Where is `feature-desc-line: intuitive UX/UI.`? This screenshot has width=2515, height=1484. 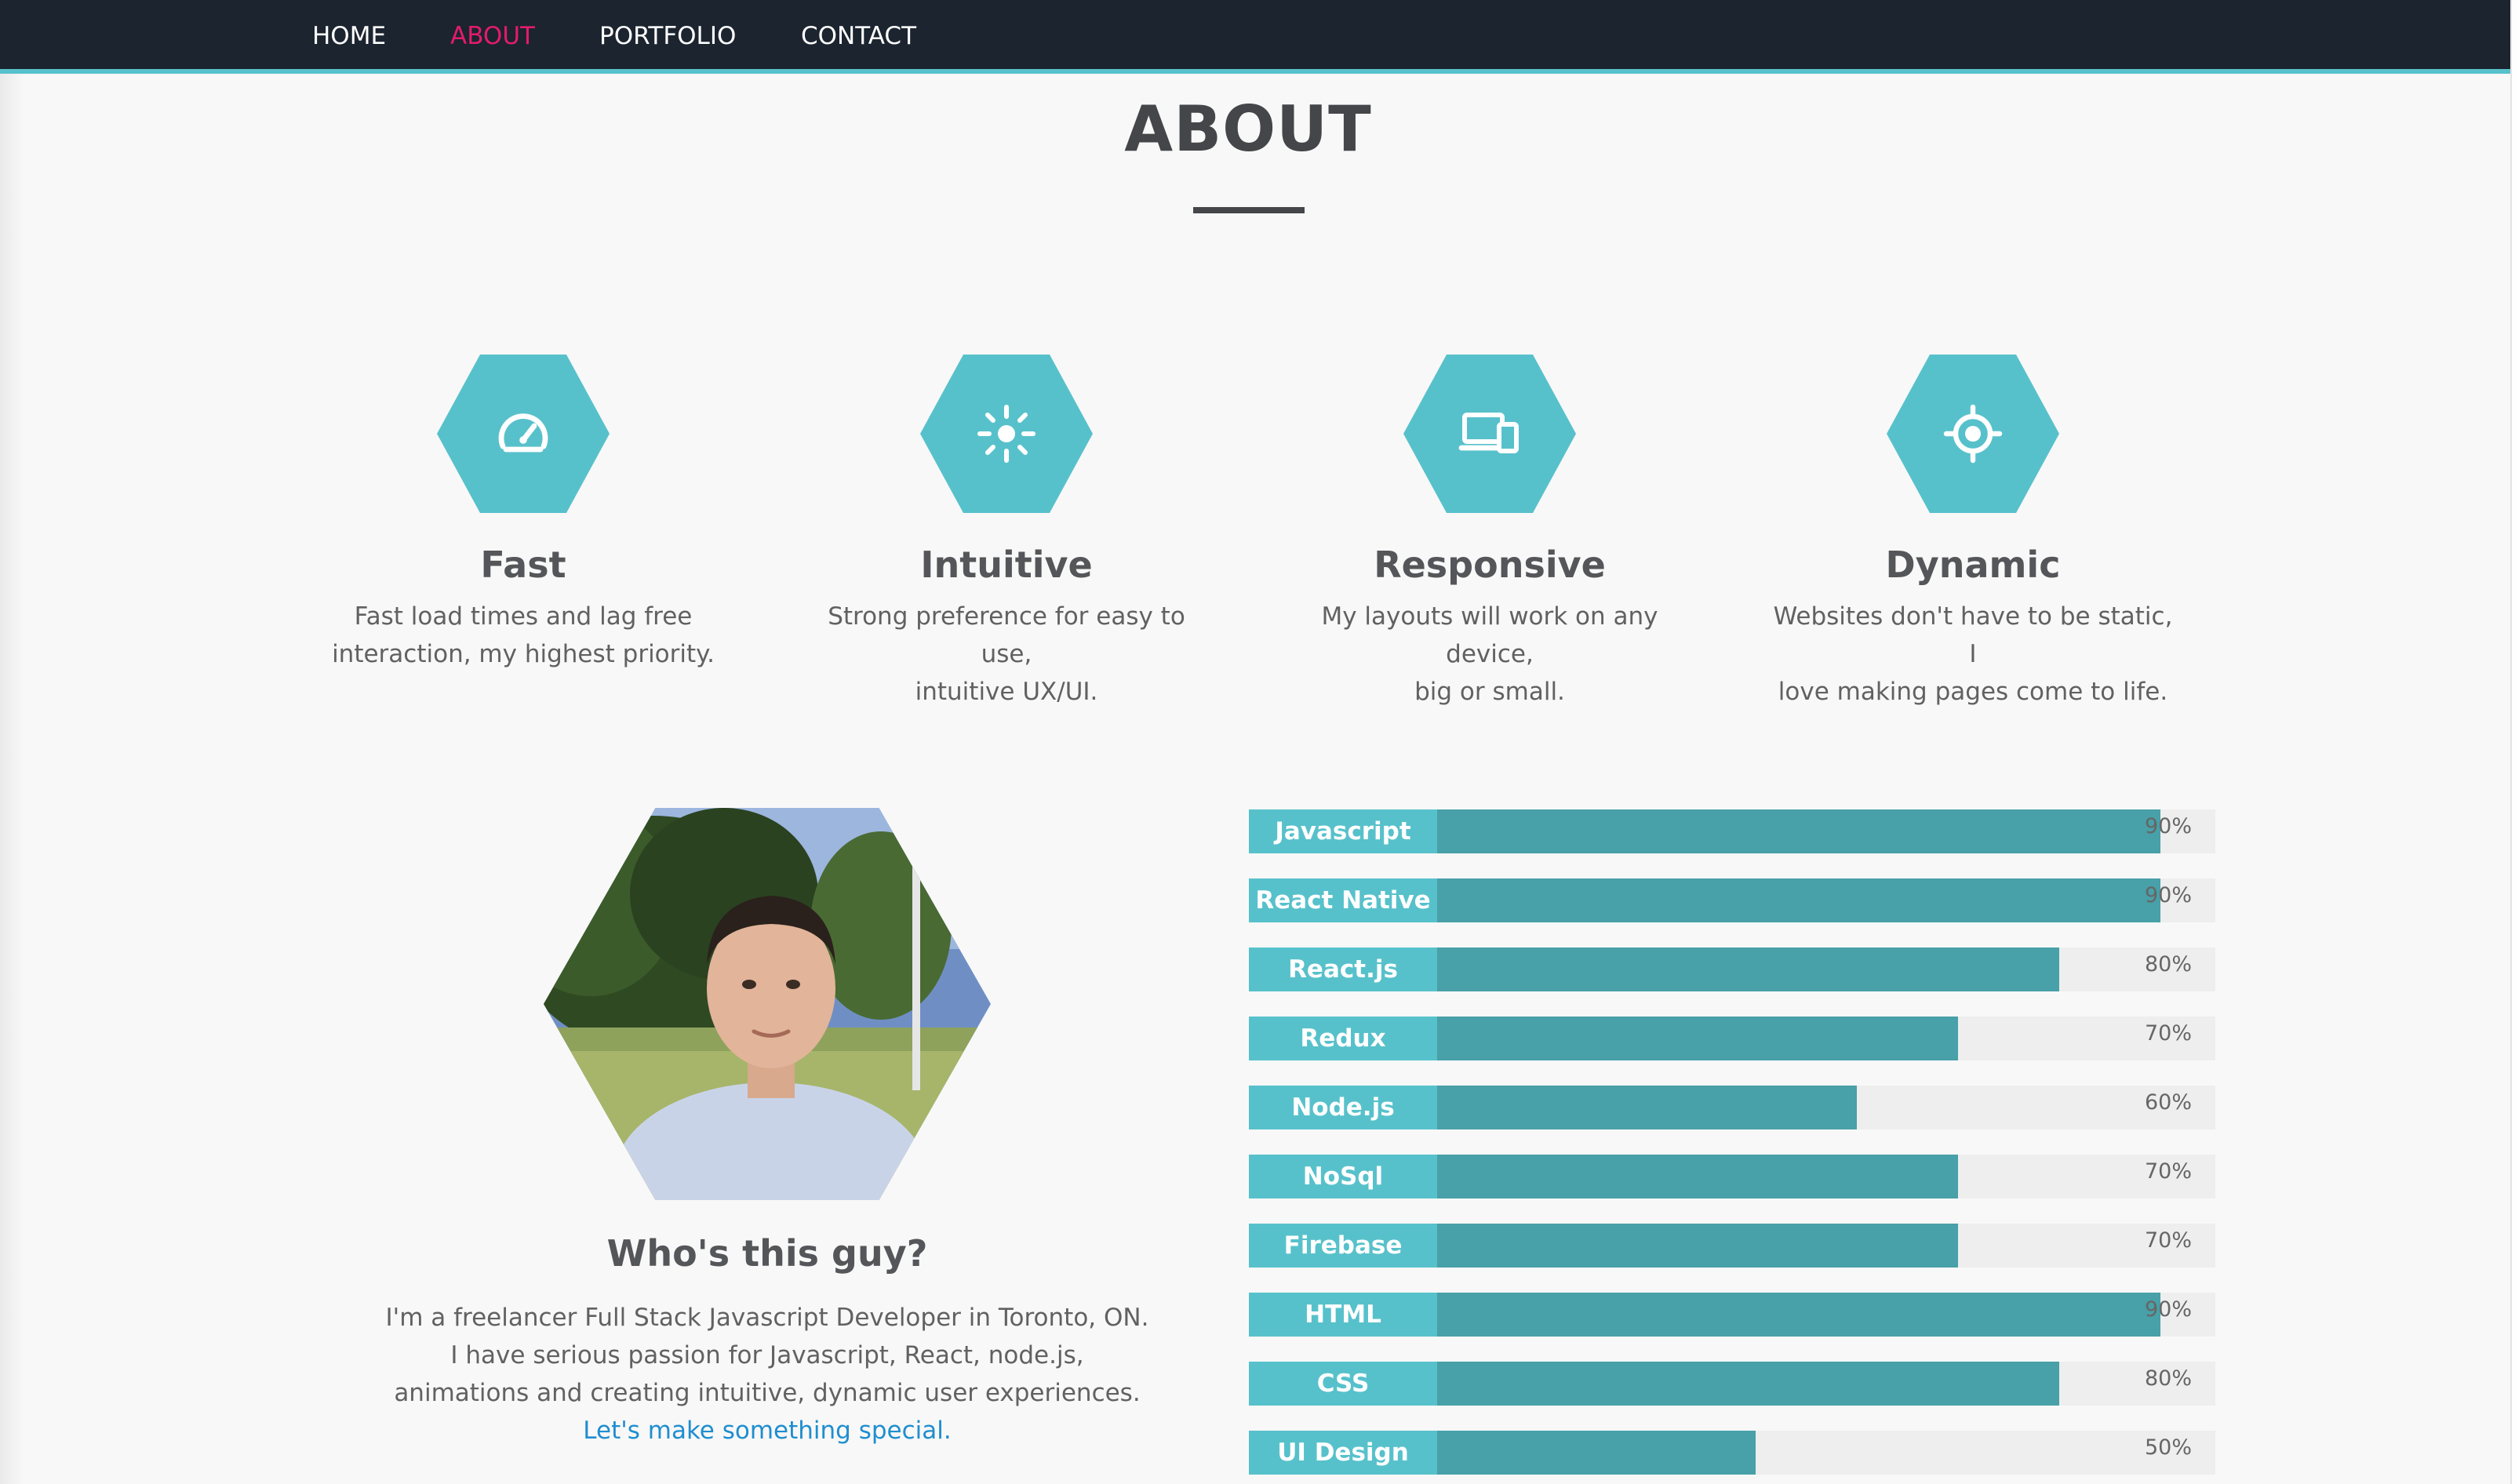
feature-desc-line: intuitive UX/UI. is located at coordinates (1006, 692).